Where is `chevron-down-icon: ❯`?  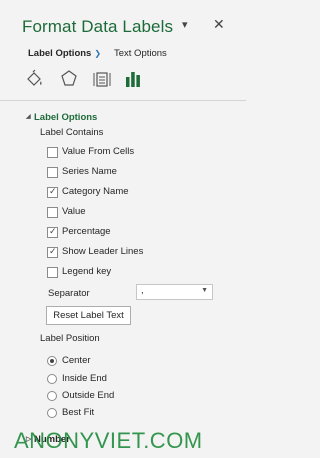
chevron-down-icon: ❯ is located at coordinates (98, 53).